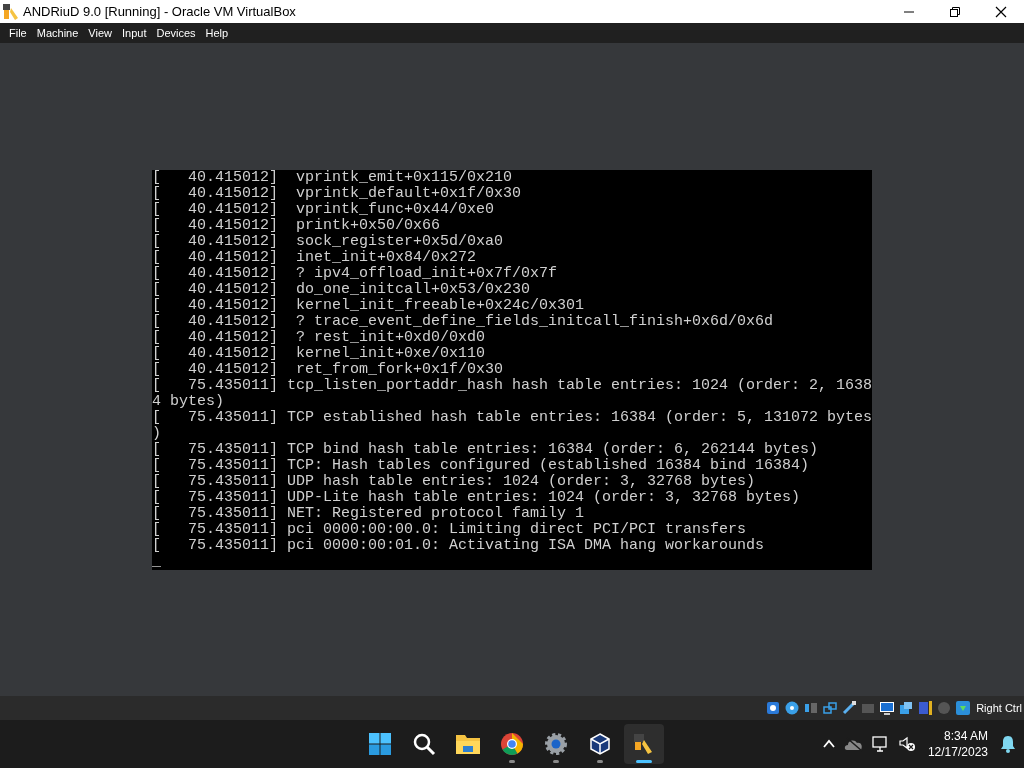  Describe the element at coordinates (1008, 744) in the screenshot. I see `bell-icon` at that location.